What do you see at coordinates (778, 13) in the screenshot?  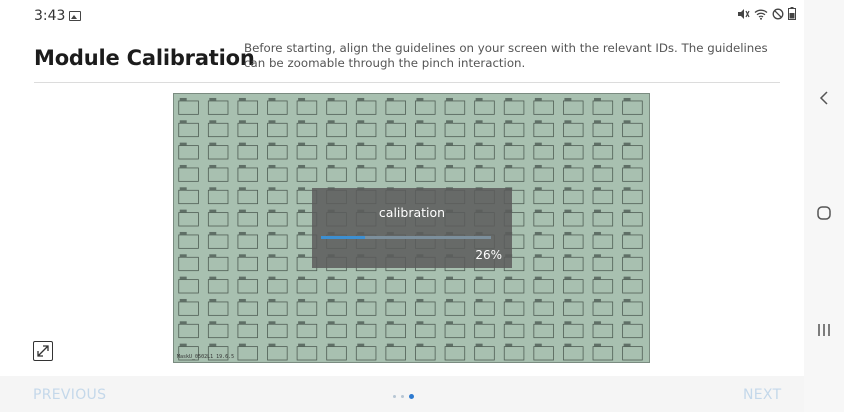 I see `dnd-icon` at bounding box center [778, 13].